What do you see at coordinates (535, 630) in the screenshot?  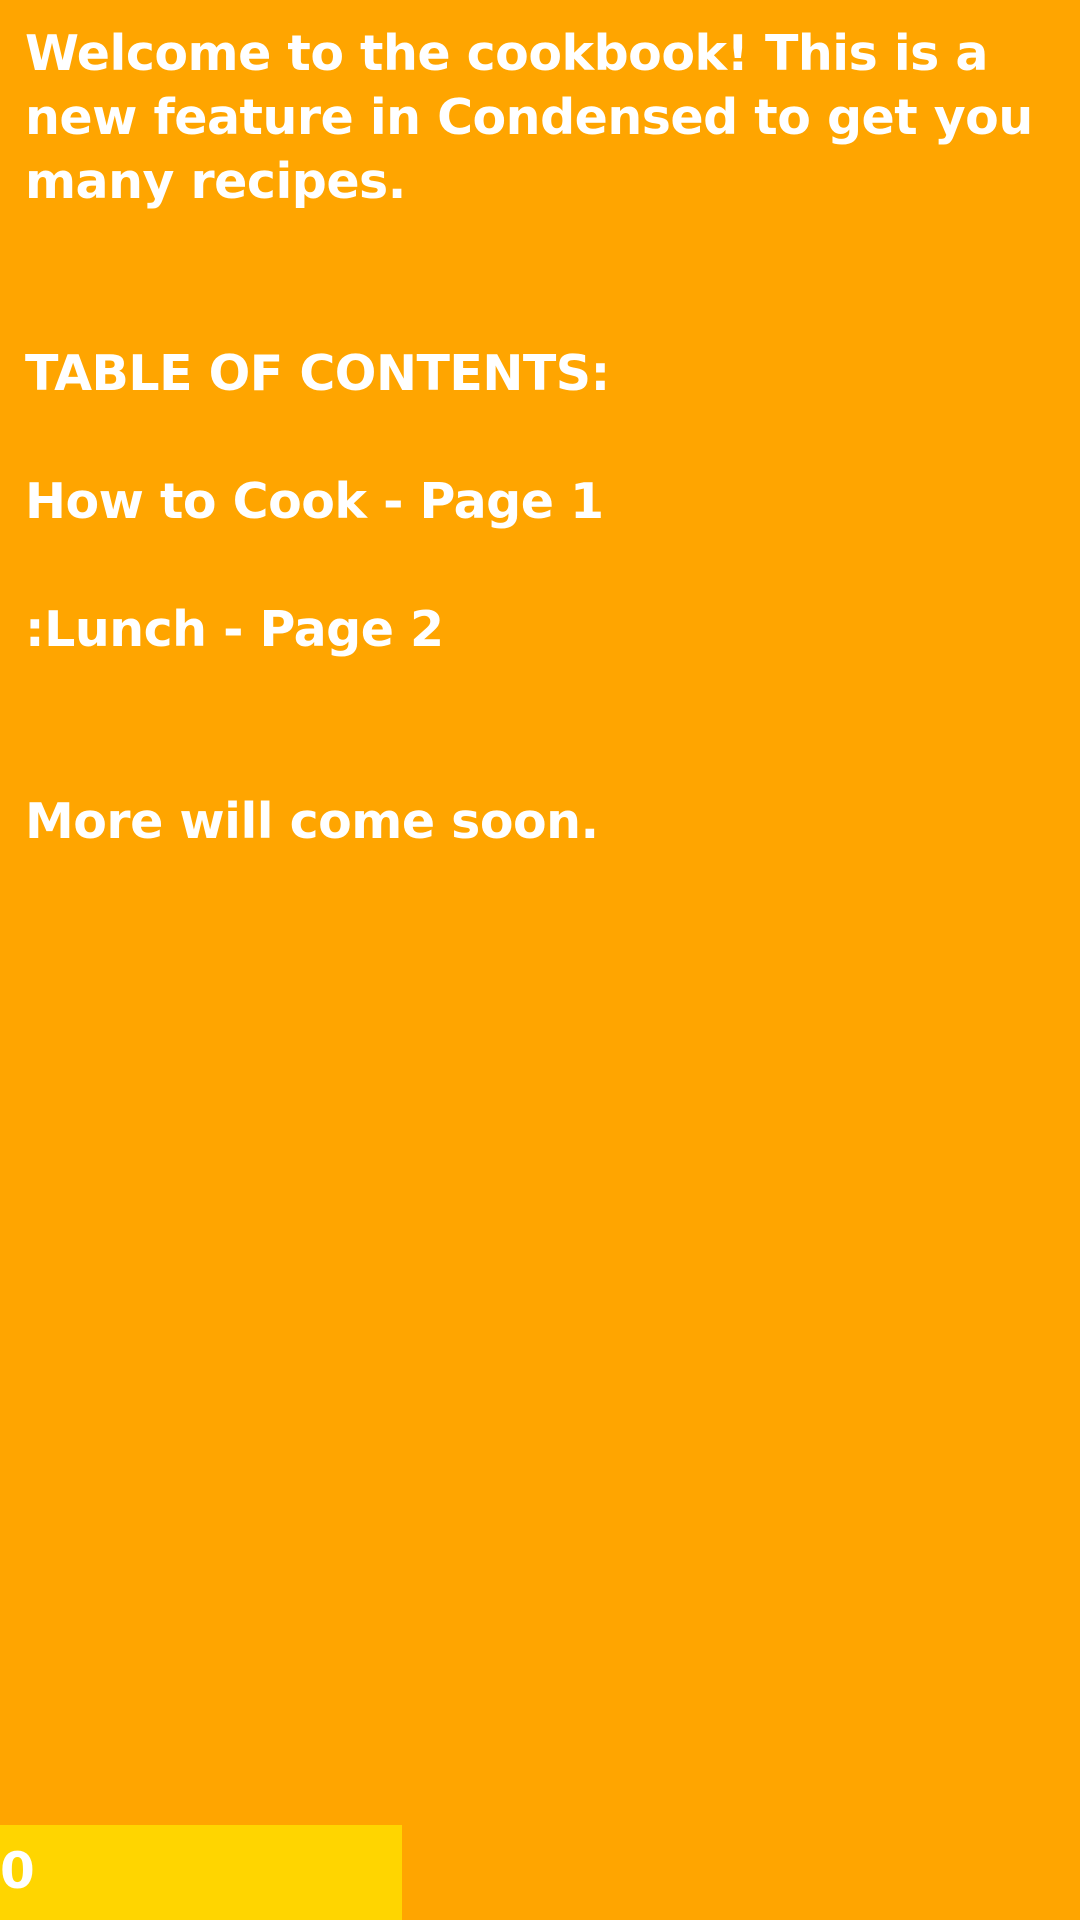 I see `toc-item-lunch: :Lunch - Page 2` at bounding box center [535, 630].